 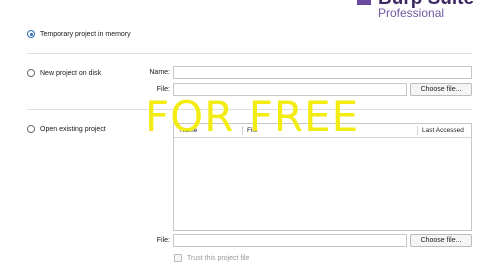 I want to click on name-input, so click(x=322, y=72).